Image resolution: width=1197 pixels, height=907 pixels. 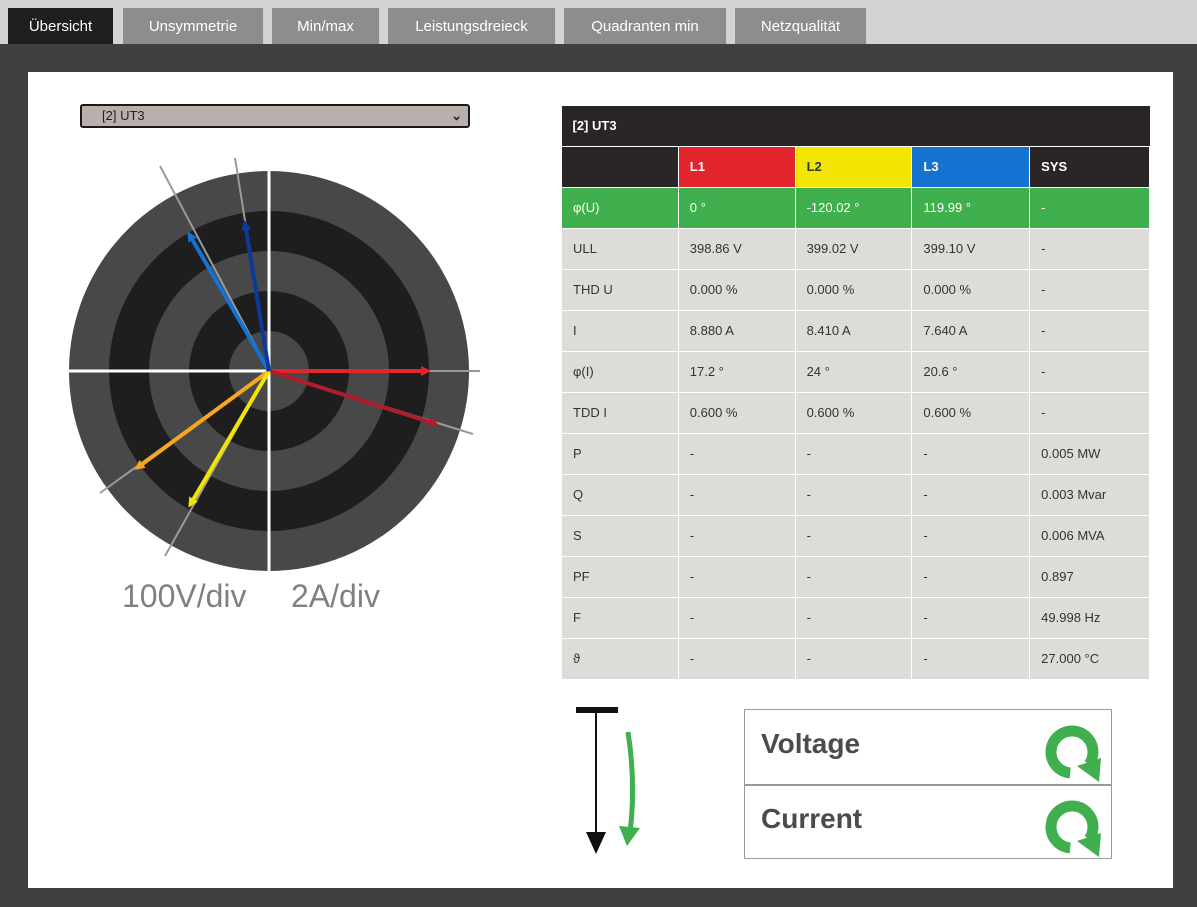 What do you see at coordinates (620, 617) in the screenshot?
I see `row-label: F` at bounding box center [620, 617].